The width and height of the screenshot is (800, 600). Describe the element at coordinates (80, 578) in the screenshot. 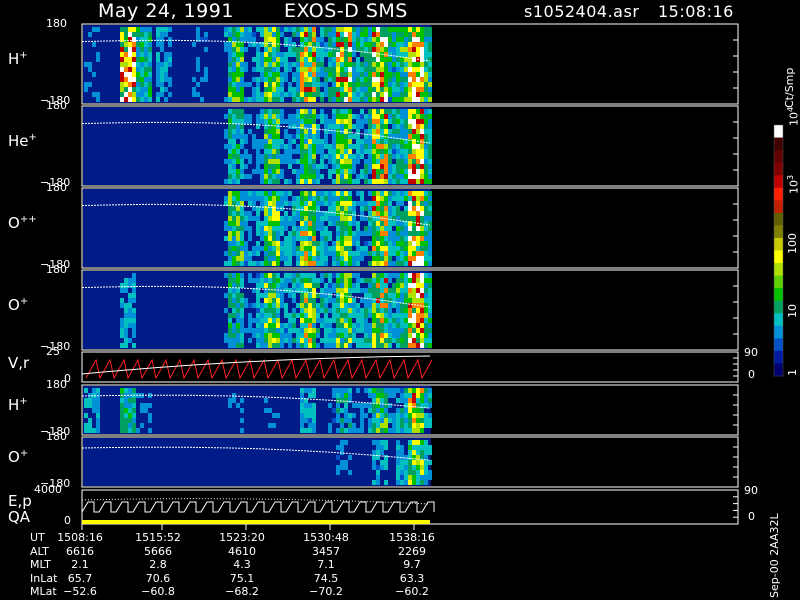

I see `xaxis-value: 65.7` at that location.